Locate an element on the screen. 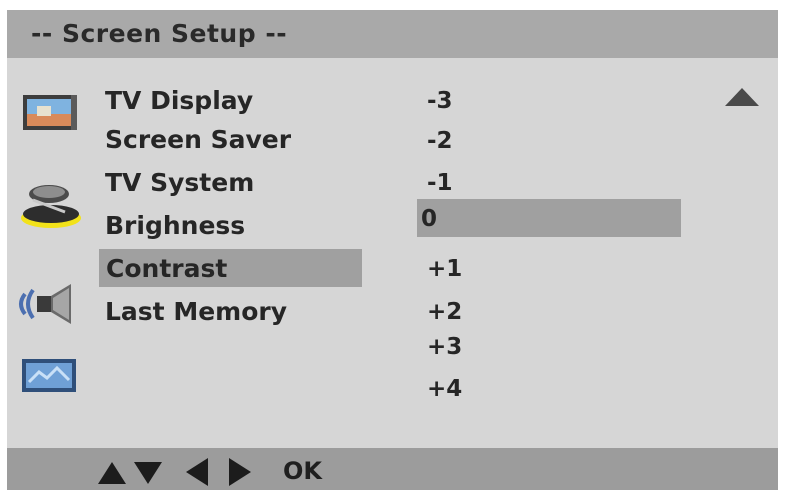  value-option-plus-4: +4 is located at coordinates (444, 389).